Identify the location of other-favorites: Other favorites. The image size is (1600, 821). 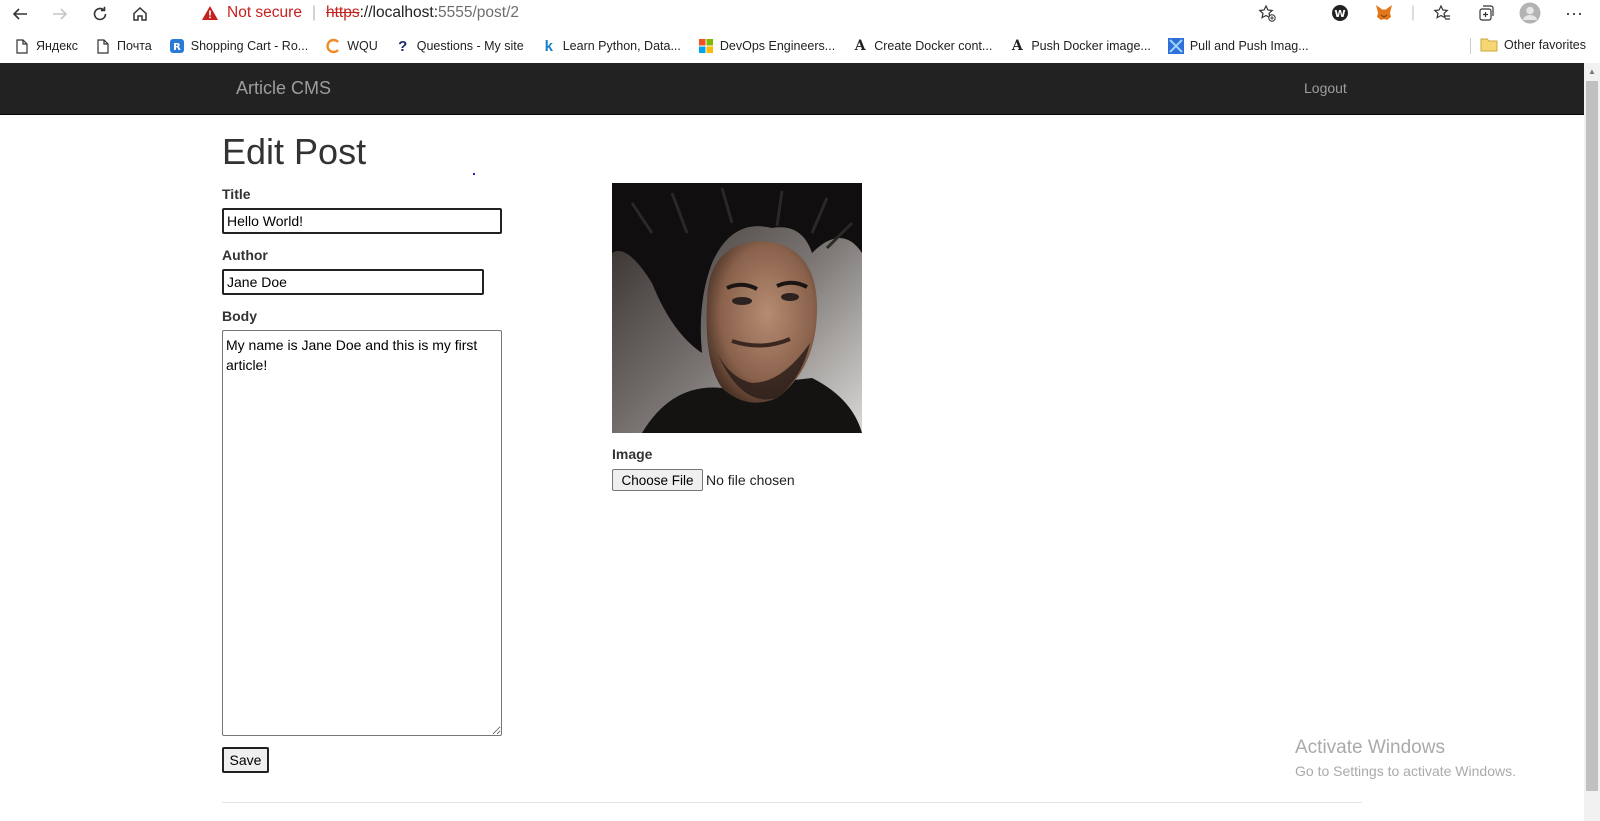
(1533, 45).